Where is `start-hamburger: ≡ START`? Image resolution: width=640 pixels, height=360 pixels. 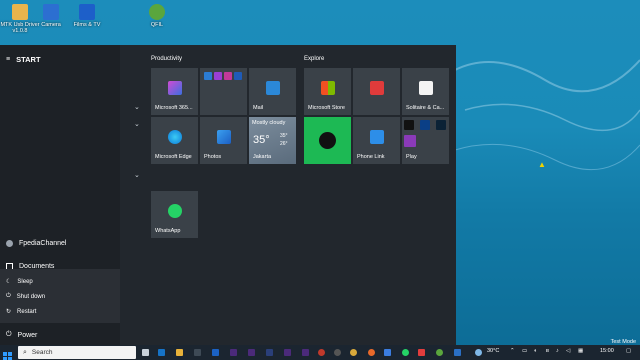
start-hamburger: ≡ START is located at coordinates (23, 59).